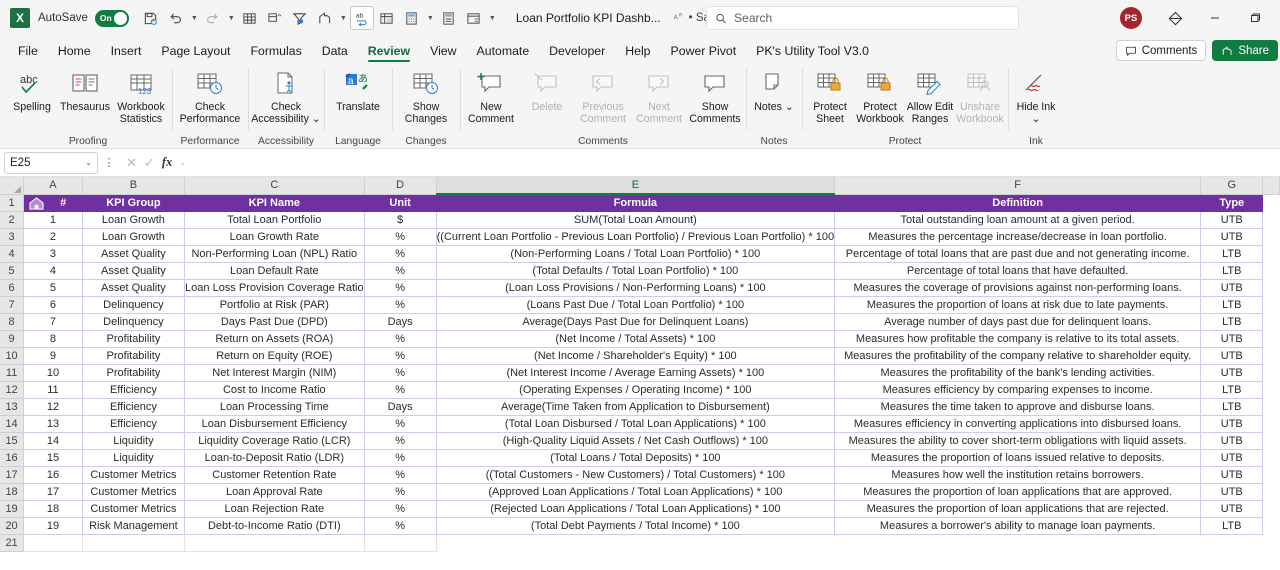 Image resolution: width=1280 pixels, height=570 pixels. I want to click on empty-cell-H8, so click(1271, 321).